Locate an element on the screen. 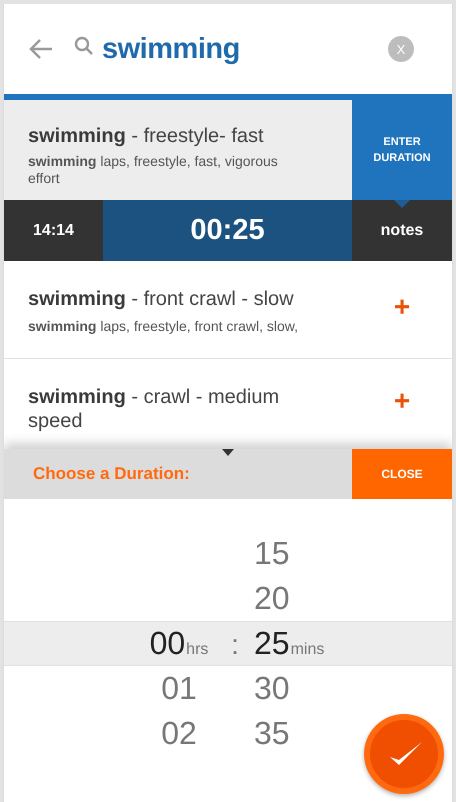 This screenshot has height=802, width=456. minute-option: 35 is located at coordinates (272, 733).